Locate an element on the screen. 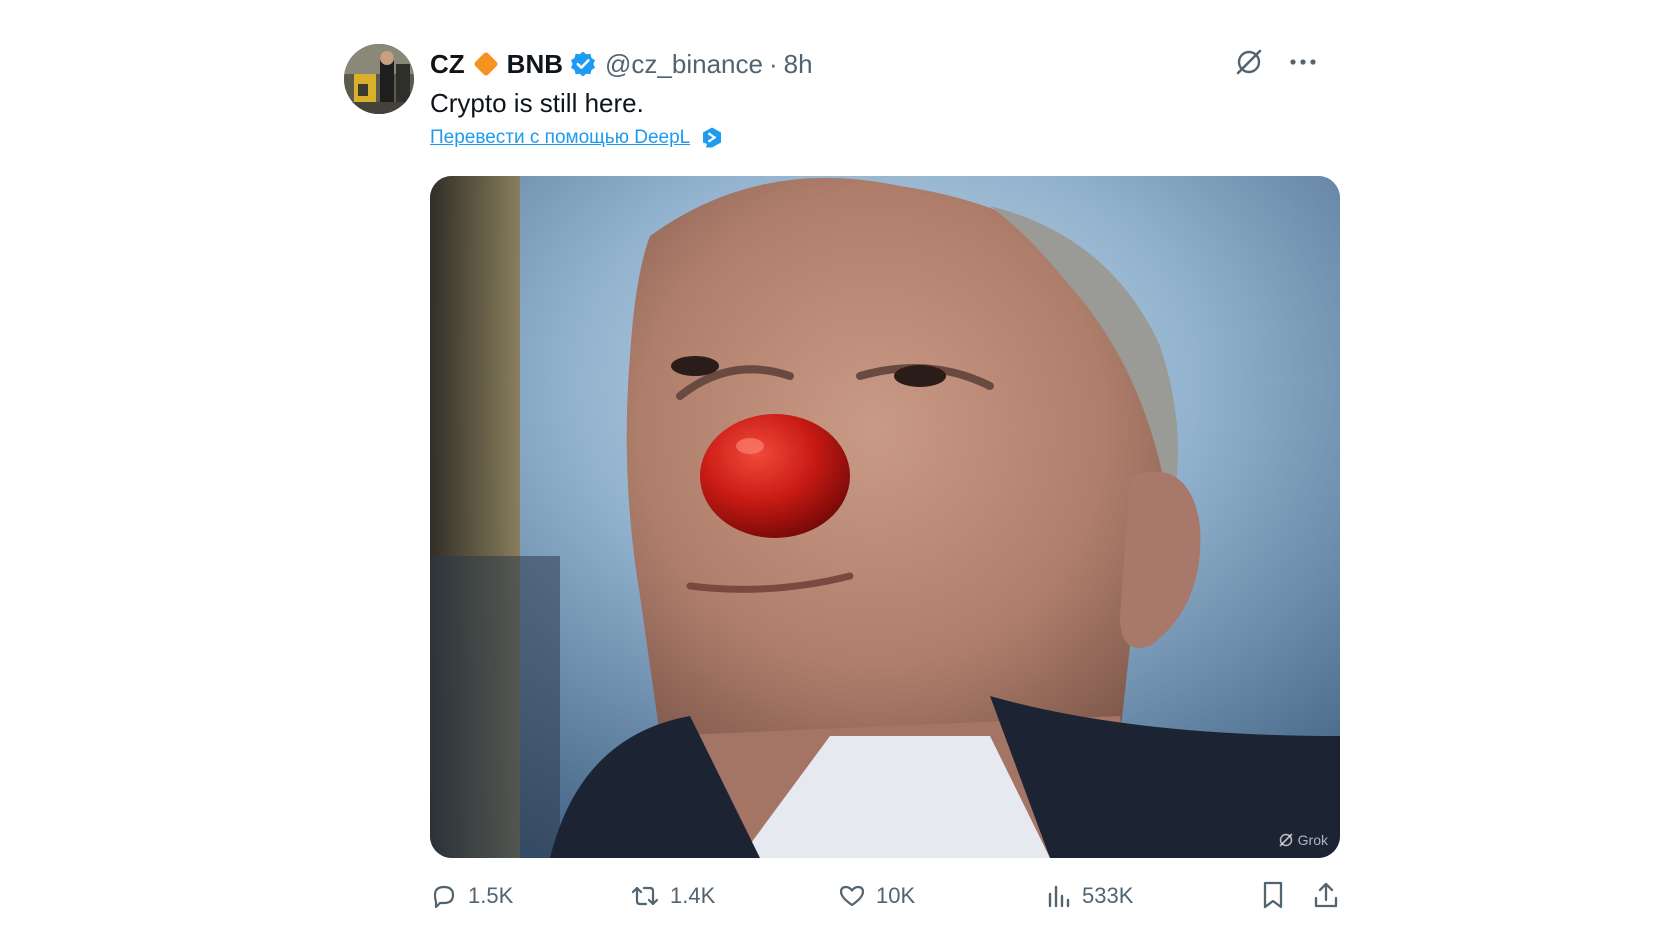 This screenshot has height=944, width=1680. right-actions is located at coordinates (1300, 895).